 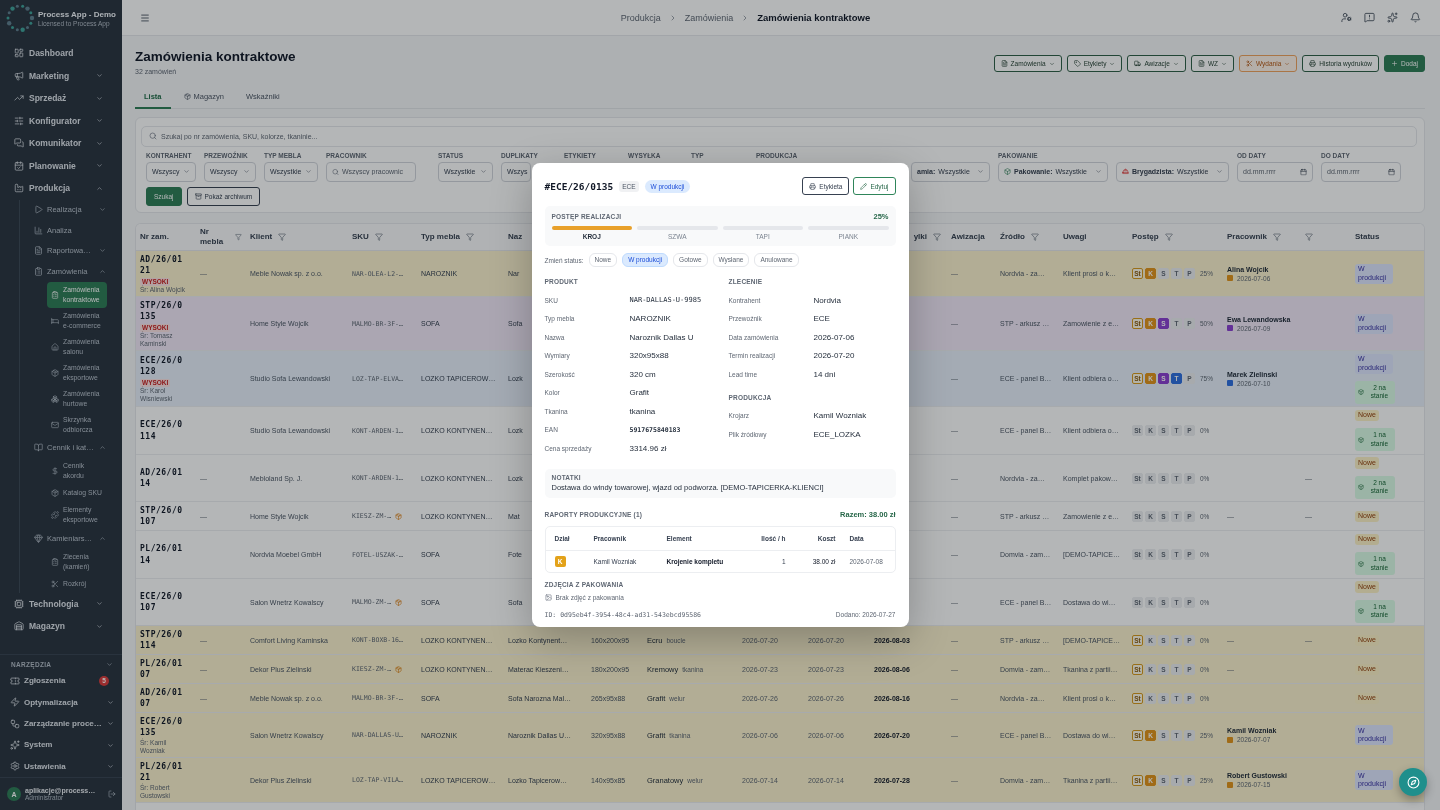 I want to click on nav-item: Marketing, so click(x=53, y=75).